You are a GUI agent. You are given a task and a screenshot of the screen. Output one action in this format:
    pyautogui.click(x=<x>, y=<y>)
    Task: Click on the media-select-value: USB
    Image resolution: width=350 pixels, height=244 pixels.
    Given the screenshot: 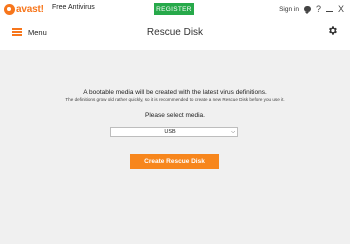 What is the action you would take?
    pyautogui.click(x=170, y=132)
    